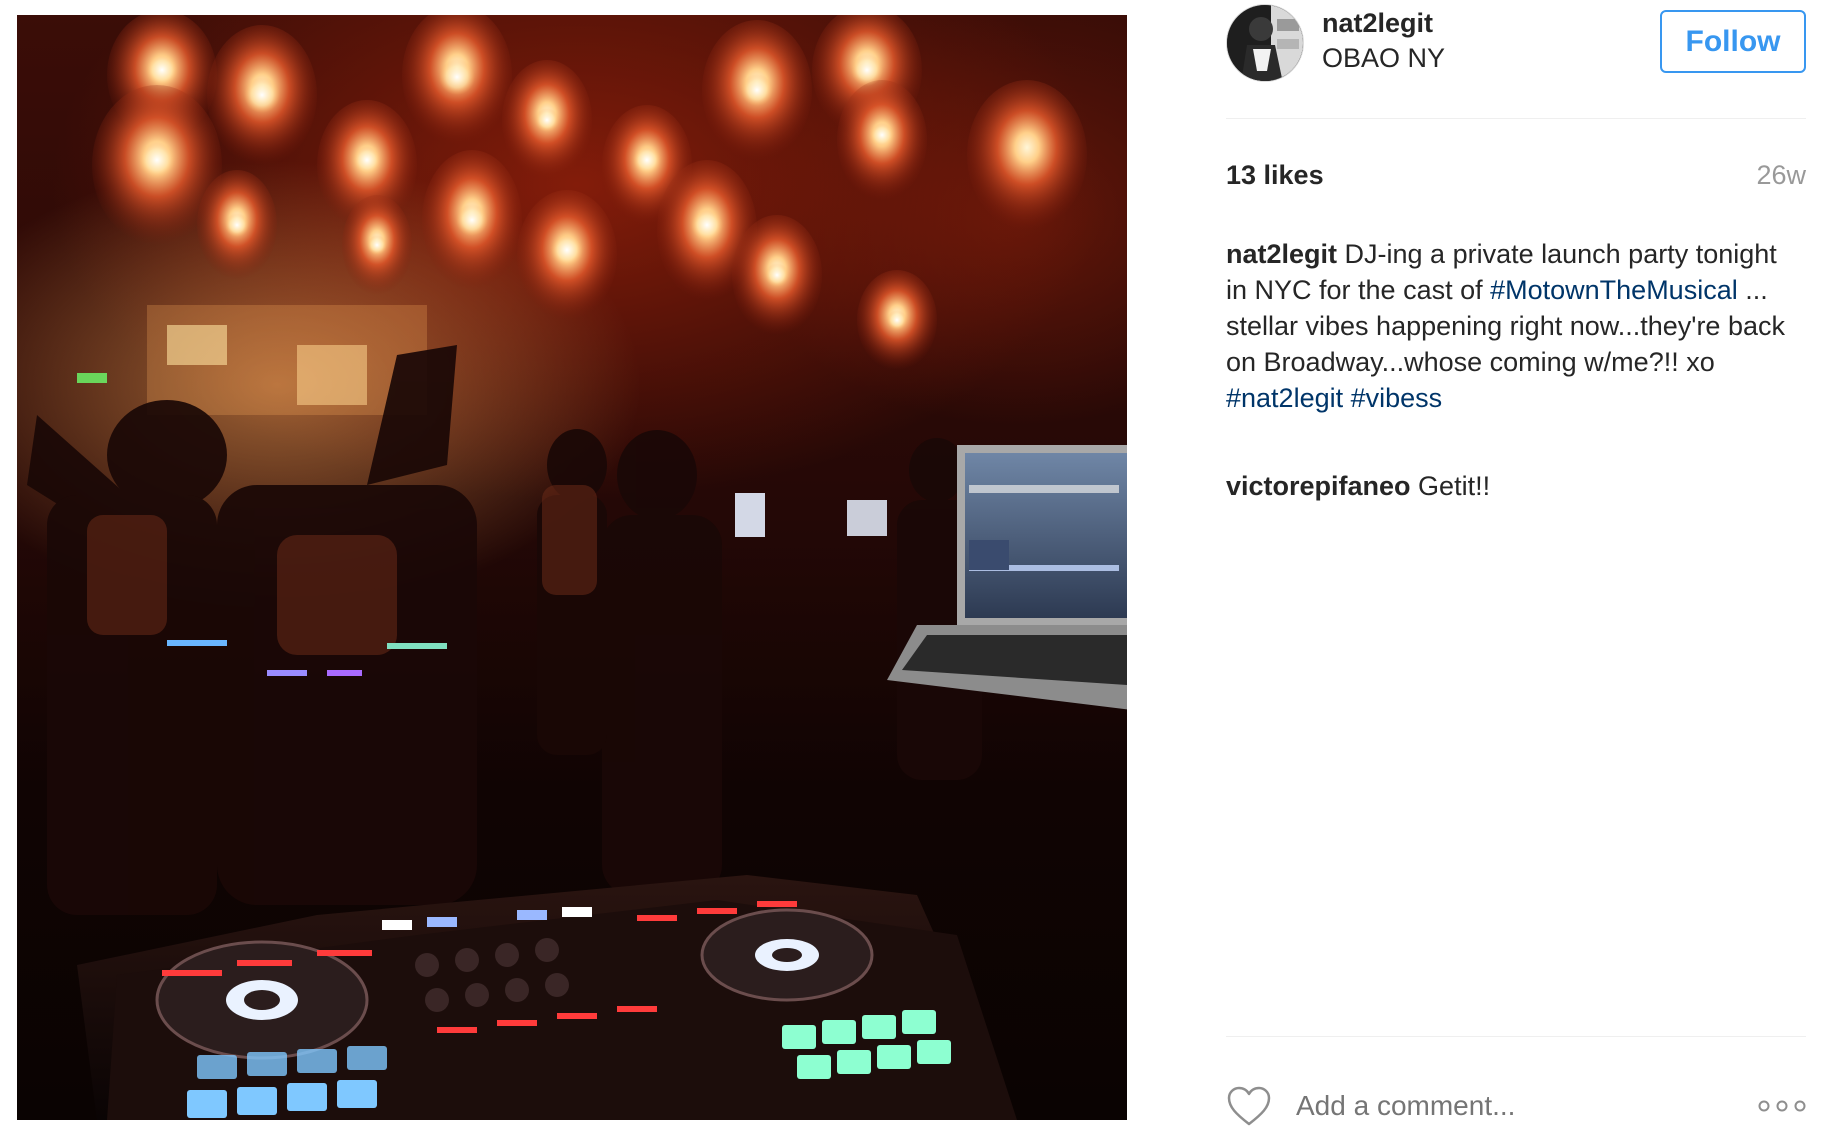  What do you see at coordinates (1249, 1106) in the screenshot?
I see `heart-icon` at bounding box center [1249, 1106].